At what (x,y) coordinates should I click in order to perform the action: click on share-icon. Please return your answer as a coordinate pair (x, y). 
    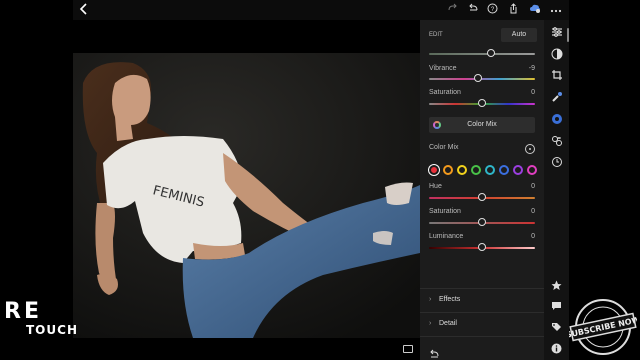
    Looking at the image, I should click on (513, 8).